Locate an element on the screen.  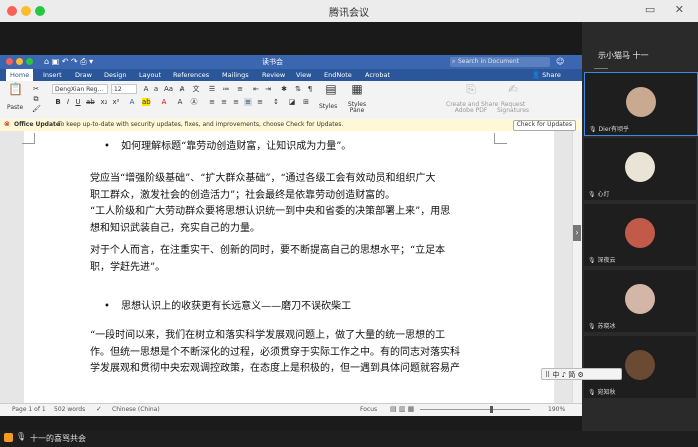
zoom-slider-thumb is located at coordinates (491, 409).